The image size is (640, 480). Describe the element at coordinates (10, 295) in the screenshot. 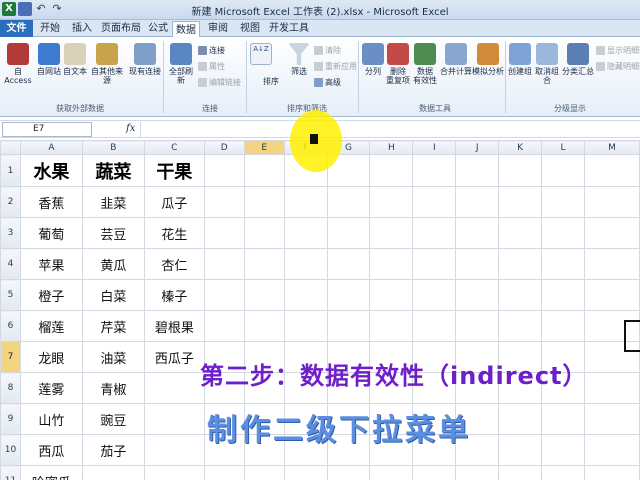

I see `row-header: 5` at that location.